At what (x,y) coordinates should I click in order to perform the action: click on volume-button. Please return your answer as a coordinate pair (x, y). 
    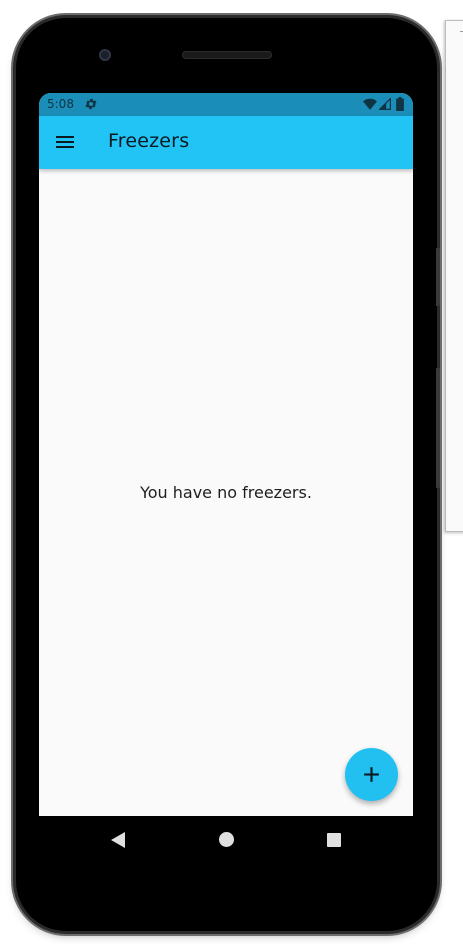
    Looking at the image, I should click on (438, 428).